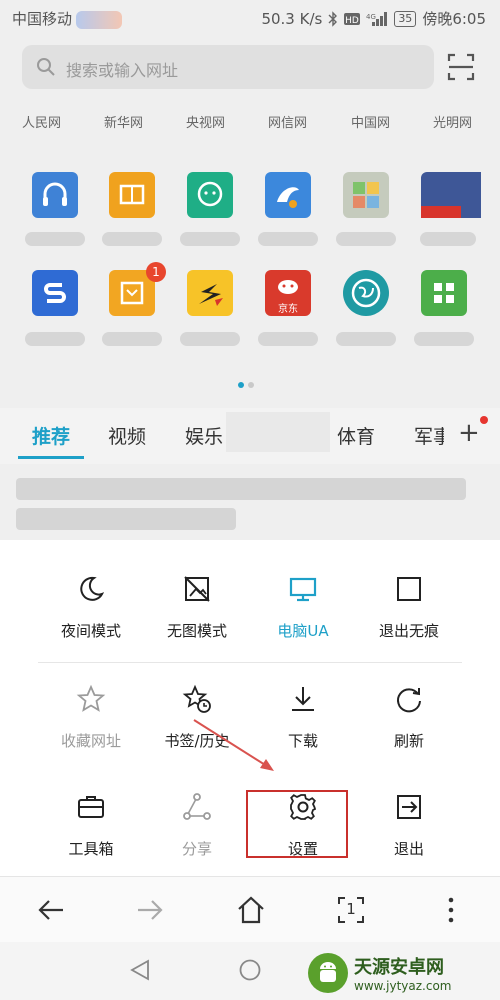 Image resolution: width=500 pixels, height=1000 pixels. Describe the element at coordinates (90, 741) in the screenshot. I see `menu-item-label: 收藏网址` at that location.